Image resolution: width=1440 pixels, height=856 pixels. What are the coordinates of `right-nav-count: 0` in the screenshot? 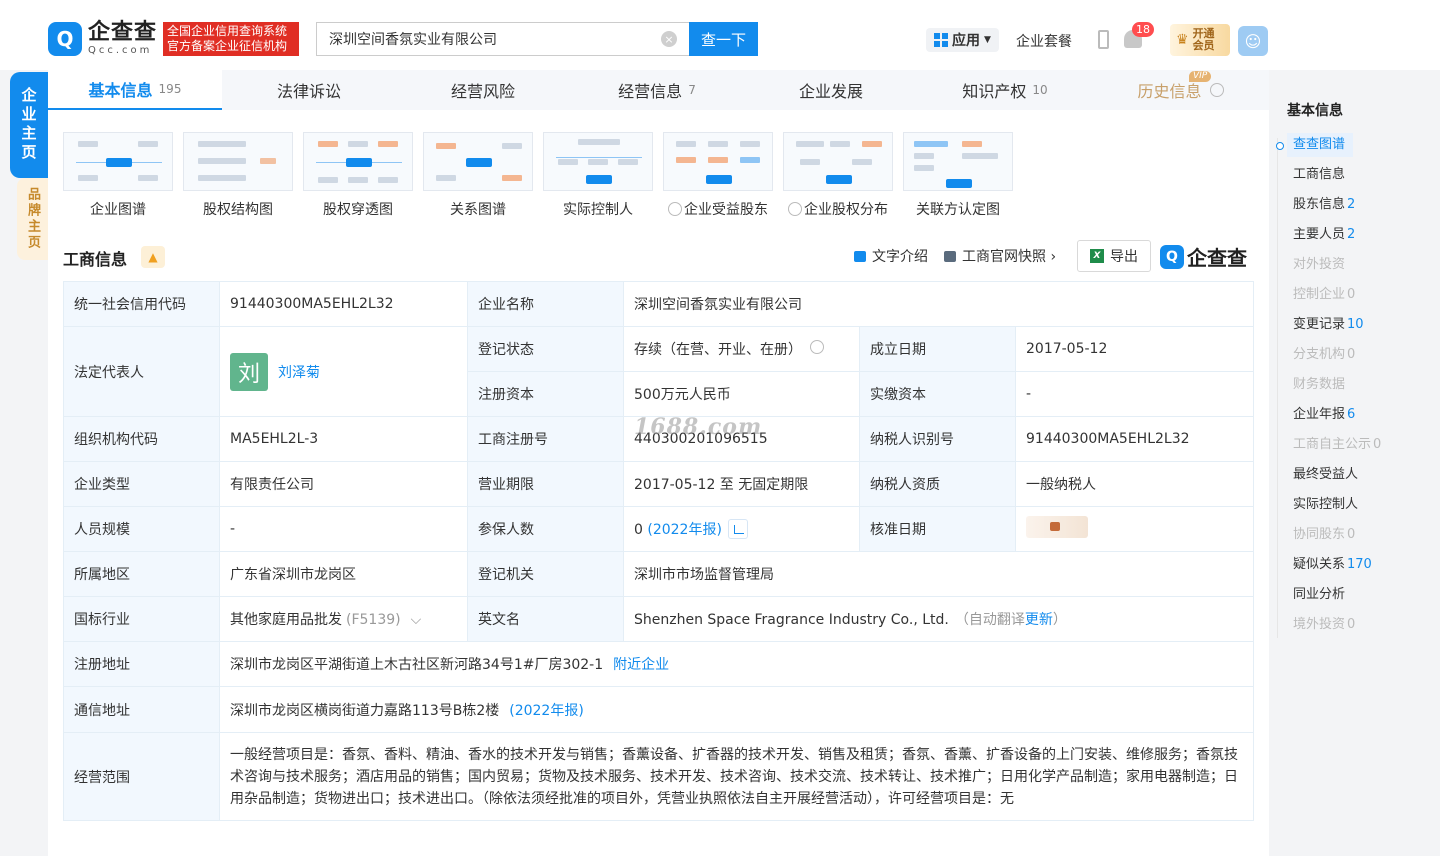 It's located at (1377, 444).